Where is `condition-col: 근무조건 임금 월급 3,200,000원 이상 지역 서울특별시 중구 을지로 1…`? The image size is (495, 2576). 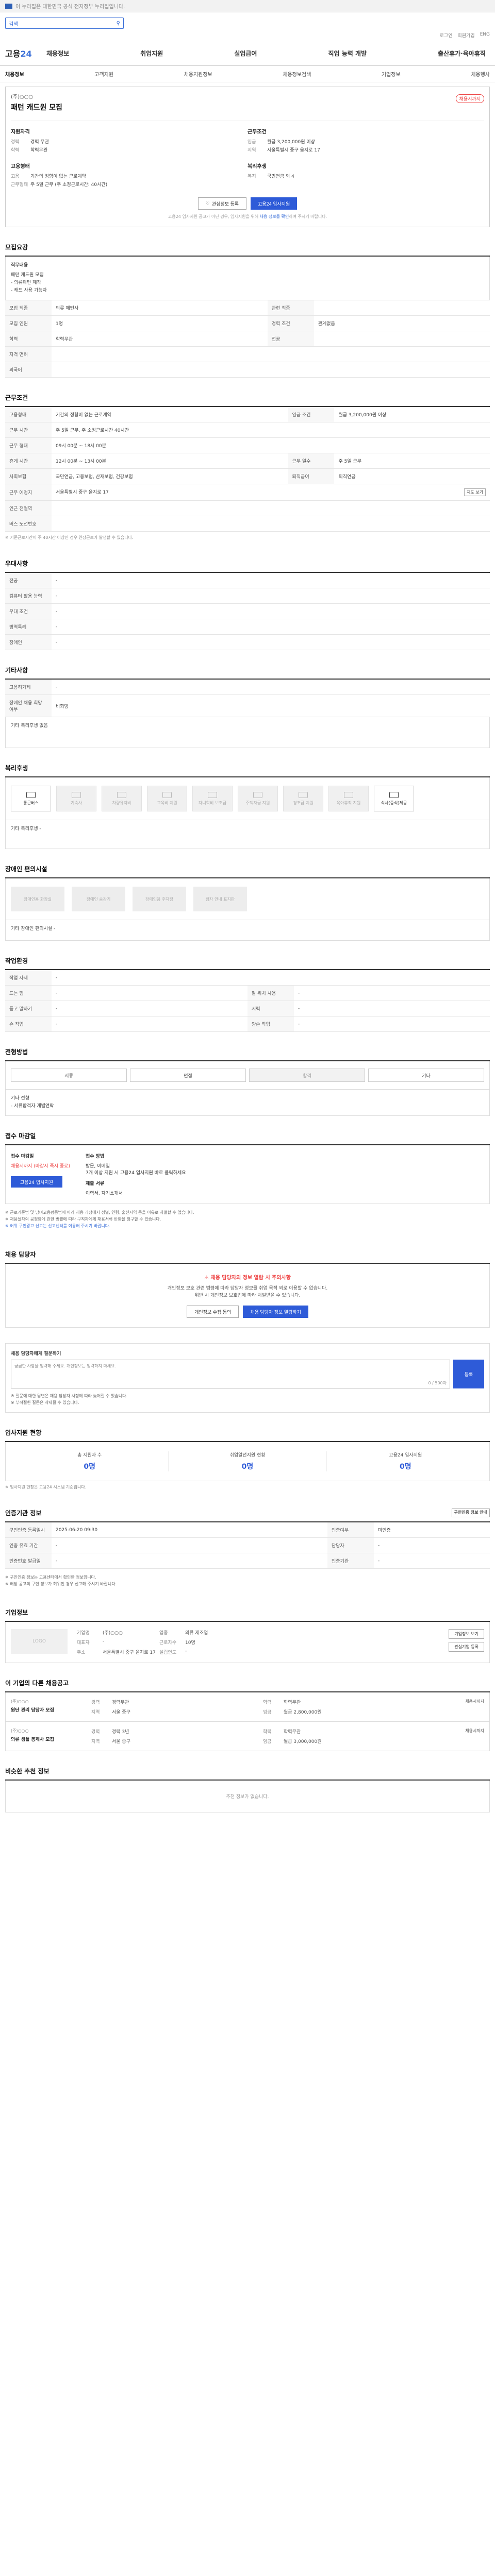 condition-col: 근무조건 임금 월급 3,200,000원 이상 지역 서울특별시 중구 을지로 1… is located at coordinates (284, 154).